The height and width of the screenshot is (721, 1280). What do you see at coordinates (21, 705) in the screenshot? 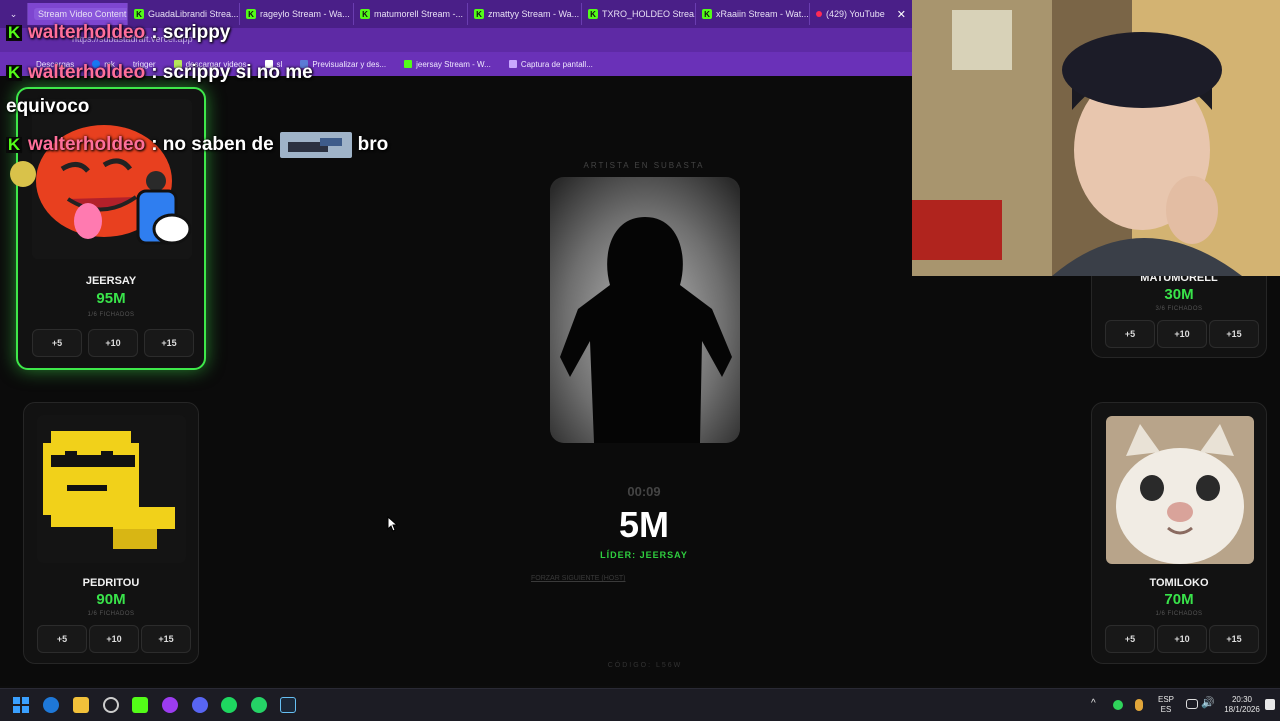
I see `windows-start-icon` at bounding box center [21, 705].